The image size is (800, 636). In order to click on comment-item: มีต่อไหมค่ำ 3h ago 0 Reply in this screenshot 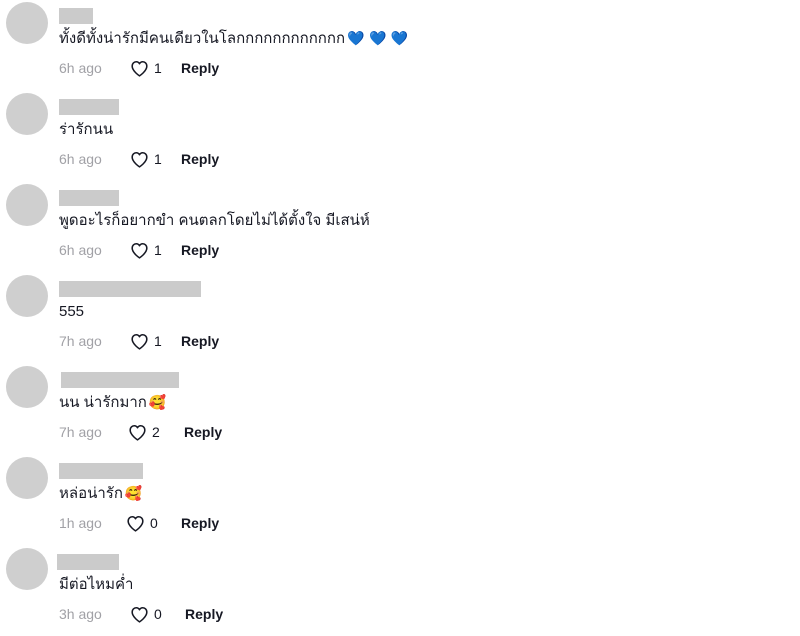, I will do `click(400, 591)`.